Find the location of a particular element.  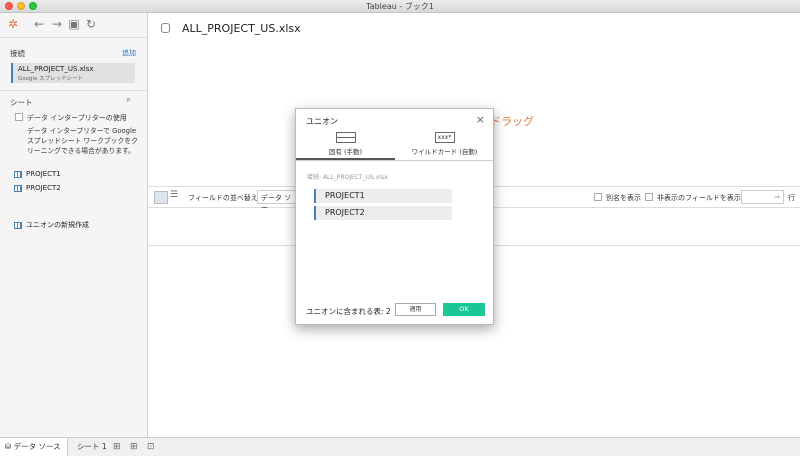

tab-wildcard: xxx* ワイルドカード (自動) is located at coordinates (444, 146).